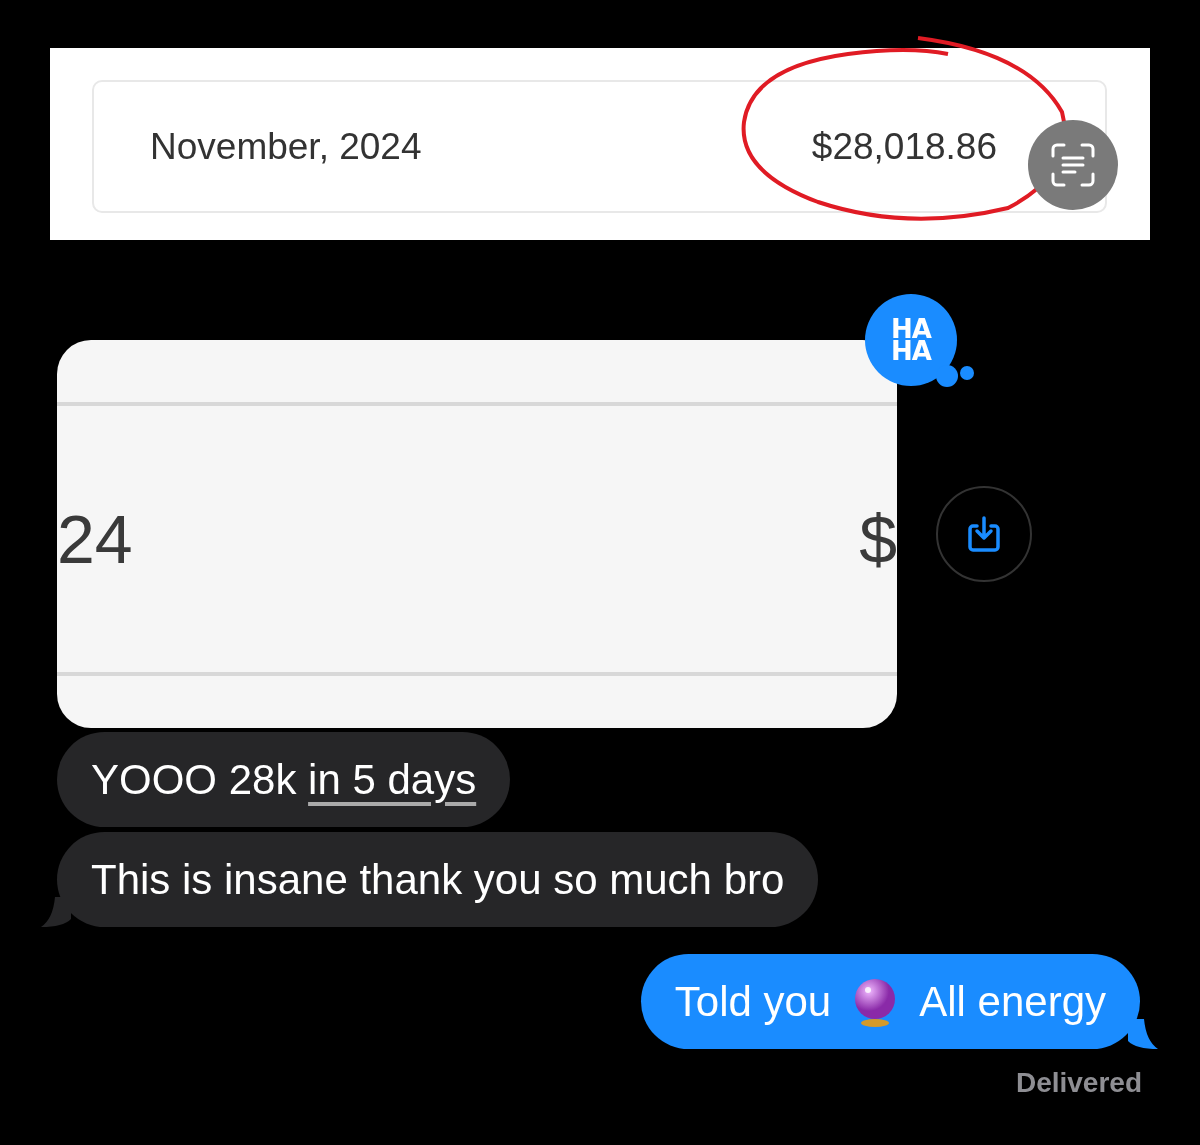 The height and width of the screenshot is (1145, 1200). What do you see at coordinates (753, 1001) in the screenshot?
I see `message-text: Told you` at bounding box center [753, 1001].